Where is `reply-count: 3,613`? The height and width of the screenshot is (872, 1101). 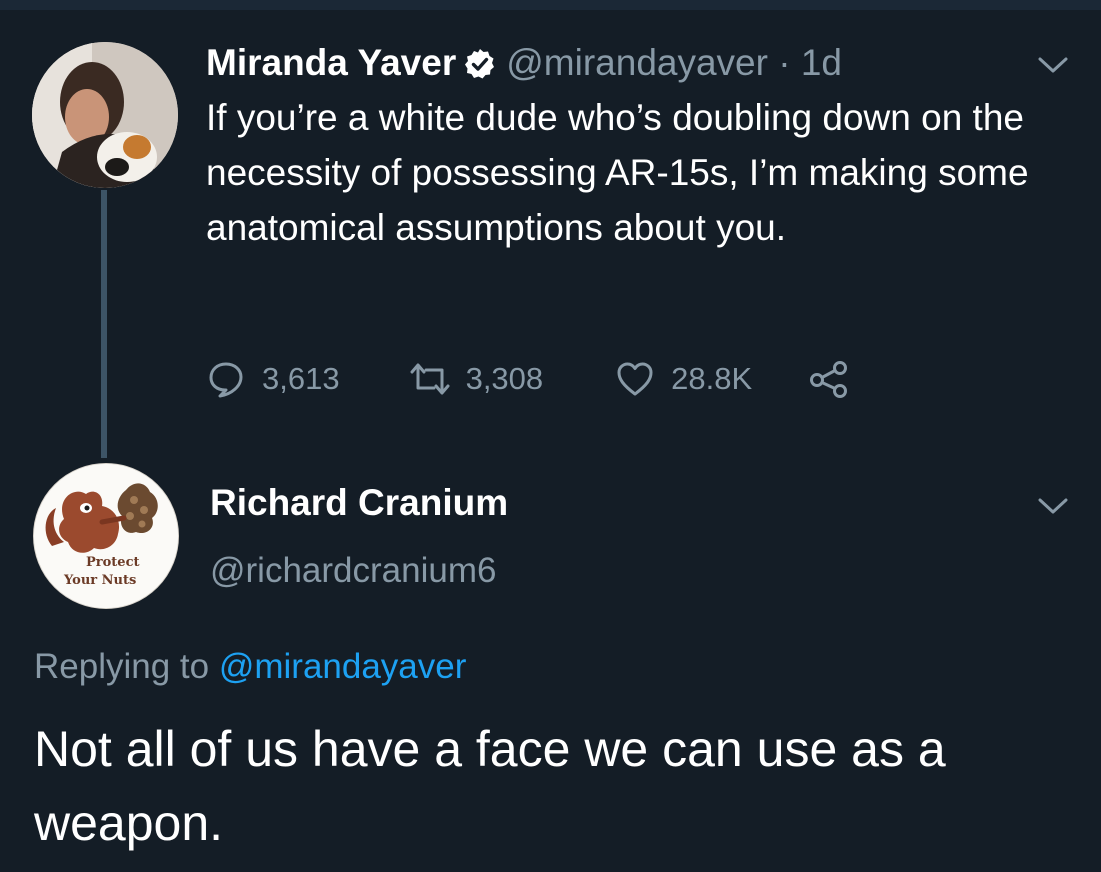 reply-count: 3,613 is located at coordinates (301, 378).